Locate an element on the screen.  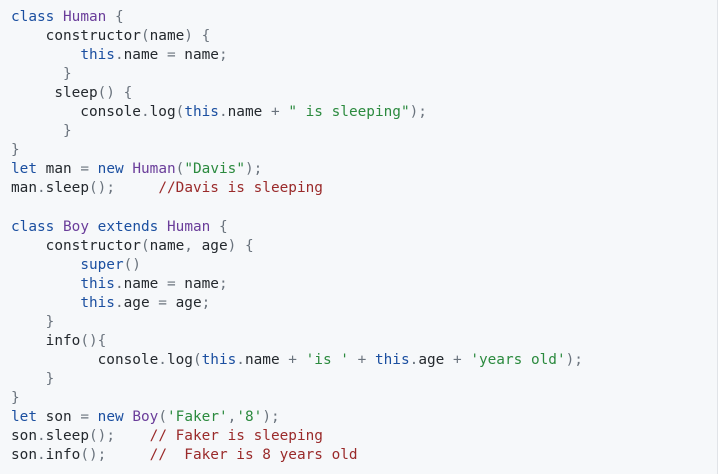
code-line: class Boy extends Human { is located at coordinates (119, 227).